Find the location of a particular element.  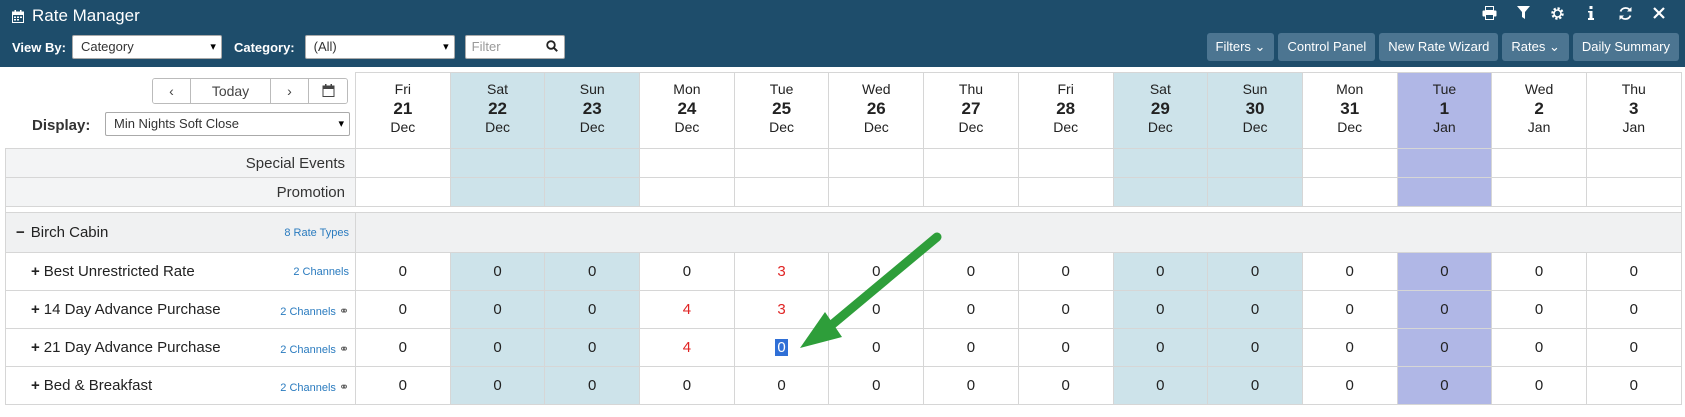

category-select: (All) is located at coordinates (379, 47).